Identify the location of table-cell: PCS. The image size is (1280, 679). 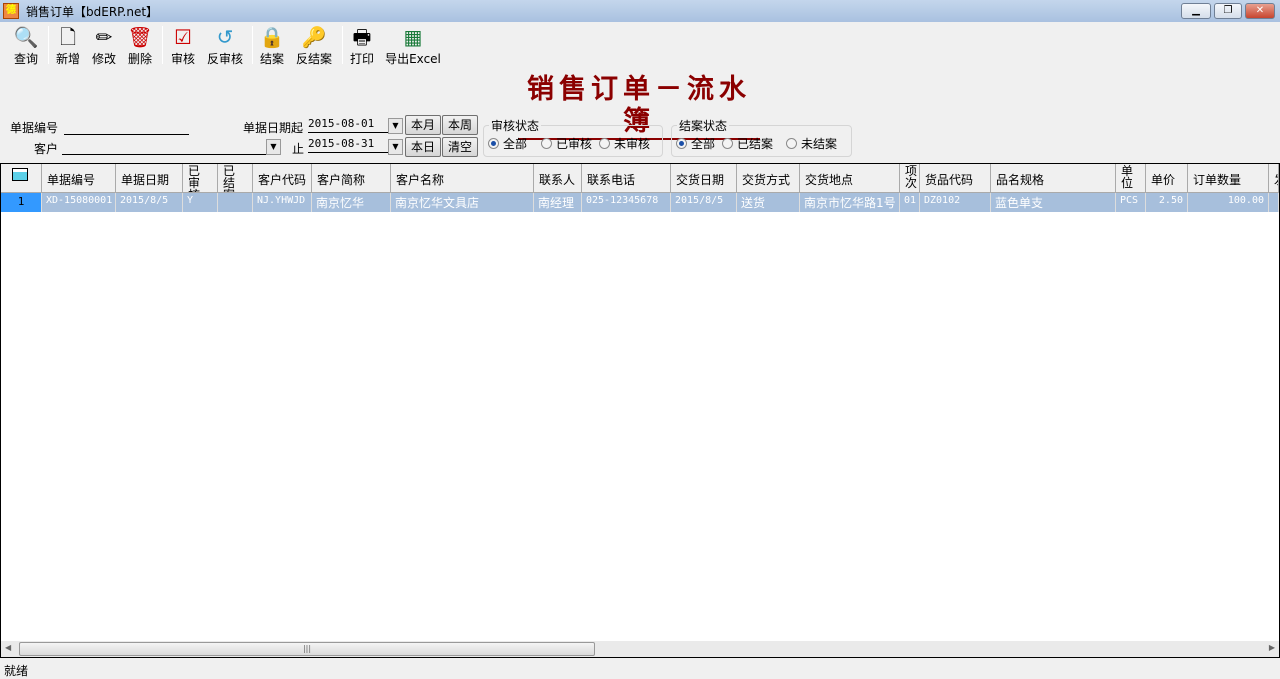
(1131, 202).